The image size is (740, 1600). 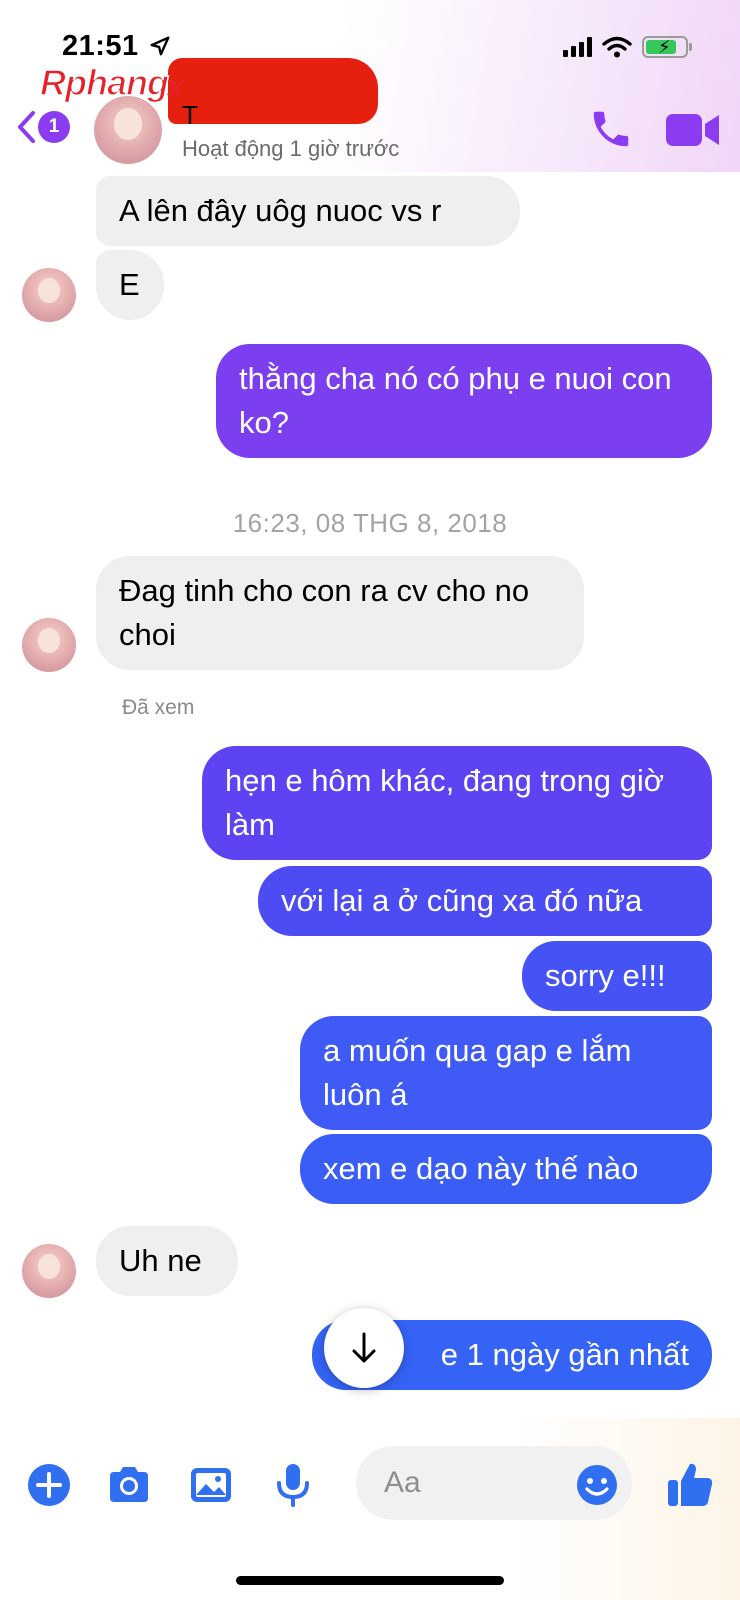 I want to click on message-text: Đag tinh cho con ra cv cho no choi, so click(x=324, y=612).